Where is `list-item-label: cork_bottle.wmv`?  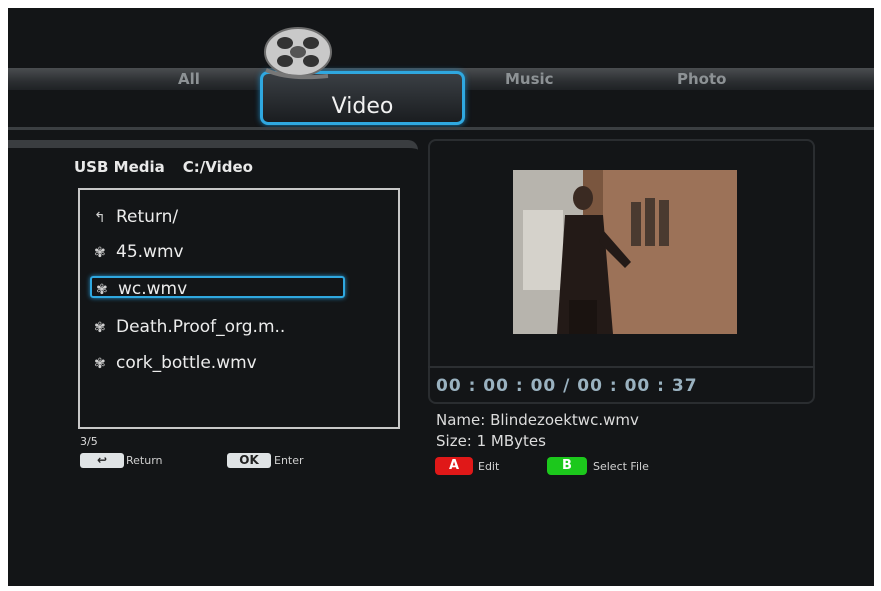
list-item-label: cork_bottle.wmv is located at coordinates (186, 363).